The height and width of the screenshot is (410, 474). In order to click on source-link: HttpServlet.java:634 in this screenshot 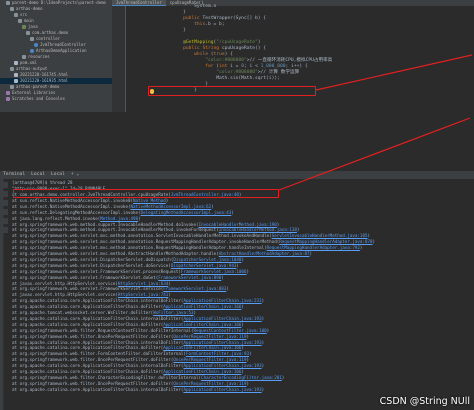, I will do `click(143, 283)`.